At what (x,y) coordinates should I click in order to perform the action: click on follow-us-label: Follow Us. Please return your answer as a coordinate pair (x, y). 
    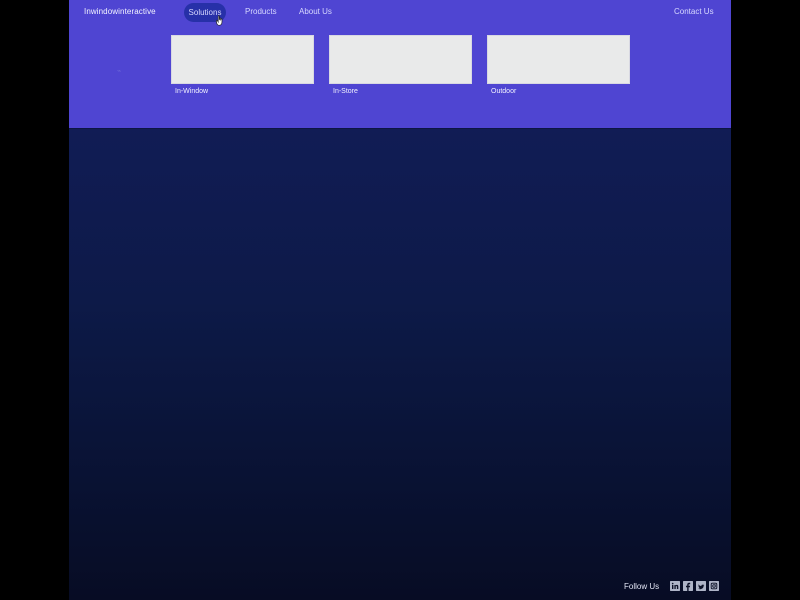
    Looking at the image, I should click on (642, 586).